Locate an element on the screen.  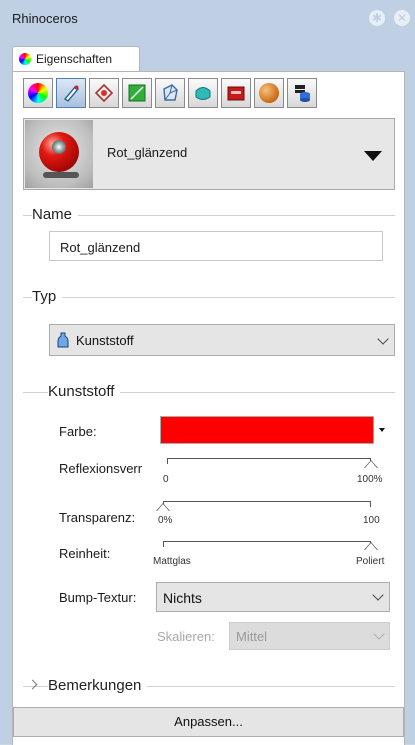
name-section-title: Name is located at coordinates (55, 214).